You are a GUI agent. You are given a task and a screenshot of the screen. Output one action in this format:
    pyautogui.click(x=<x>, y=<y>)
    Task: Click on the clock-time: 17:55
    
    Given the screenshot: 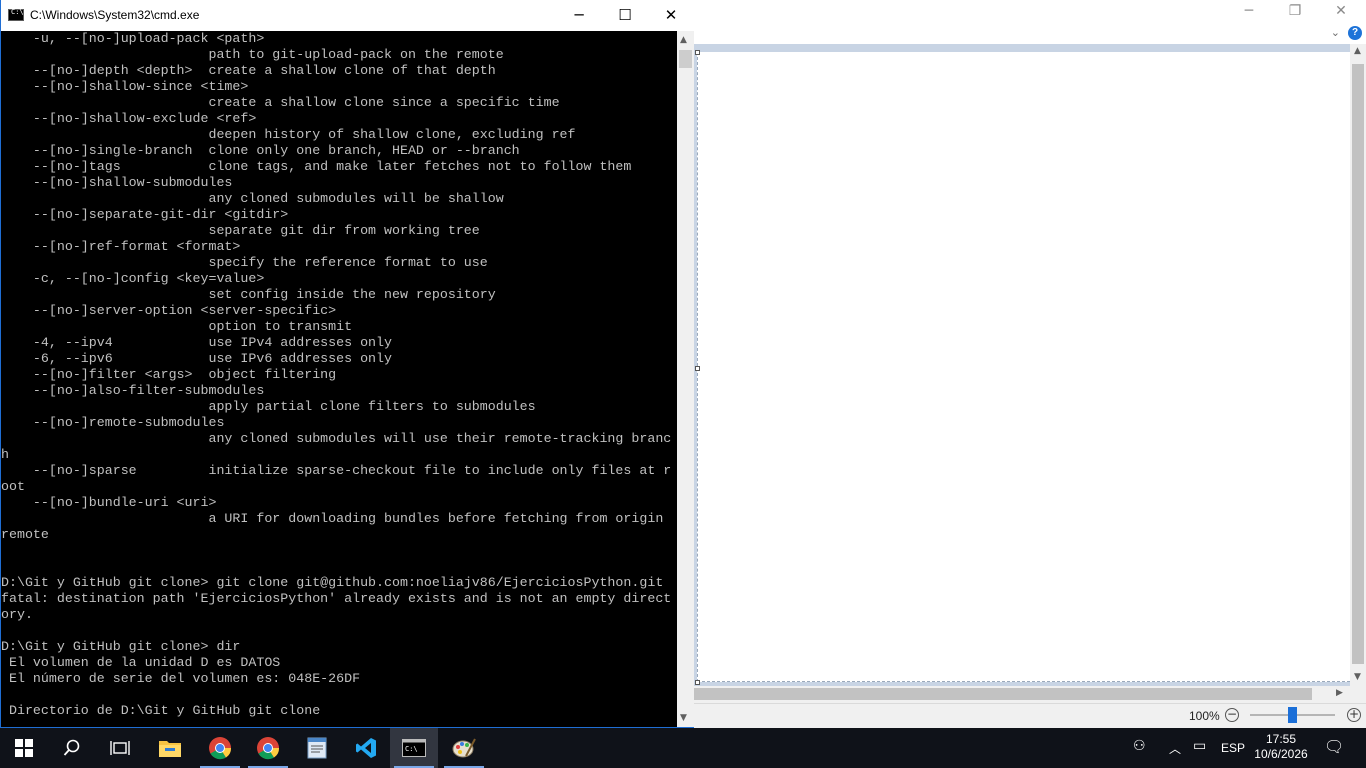 What is the action you would take?
    pyautogui.click(x=1281, y=739)
    